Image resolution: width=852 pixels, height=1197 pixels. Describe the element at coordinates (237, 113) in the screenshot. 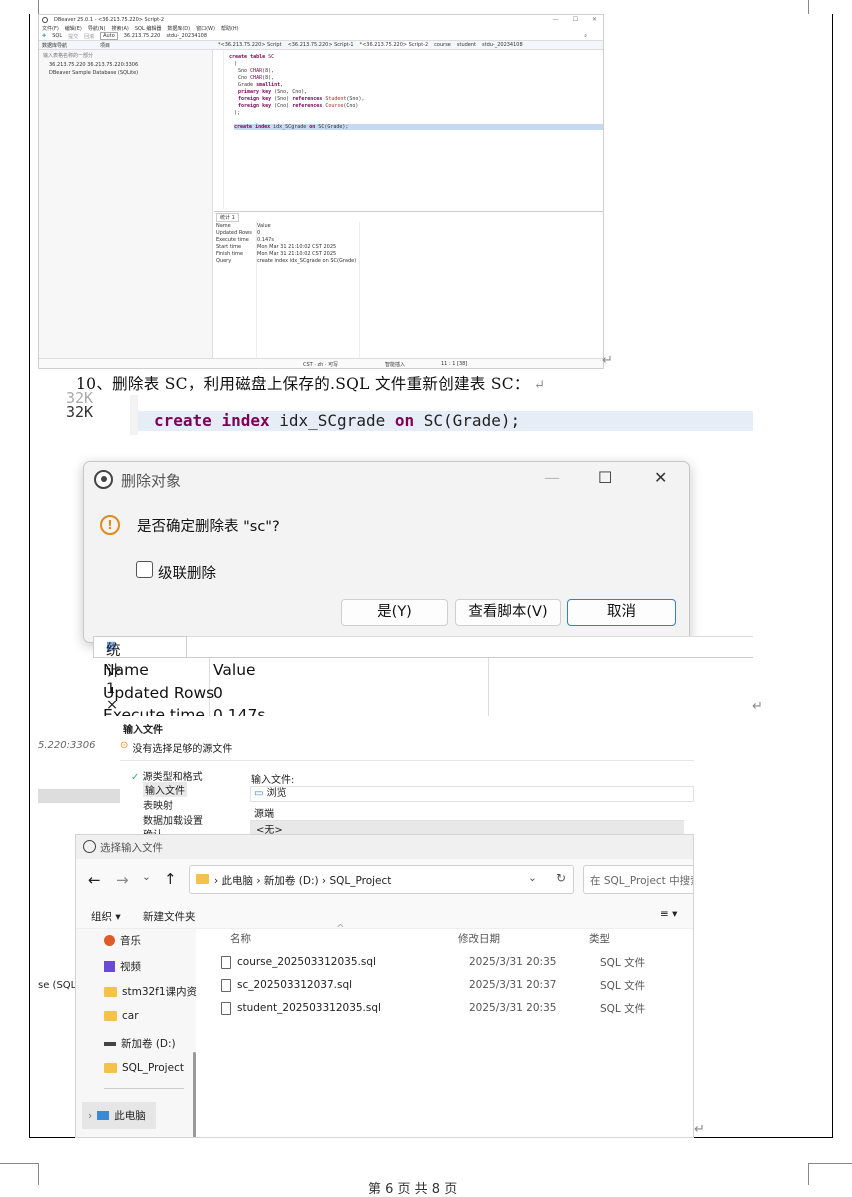

I see `code-line: );` at that location.